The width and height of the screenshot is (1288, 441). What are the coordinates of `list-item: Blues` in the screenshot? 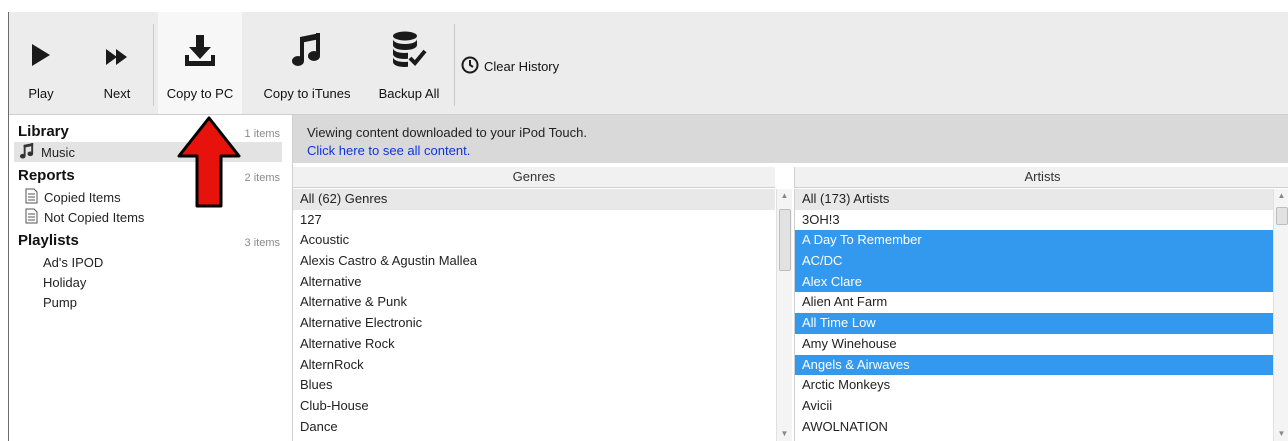 It's located at (534, 385).